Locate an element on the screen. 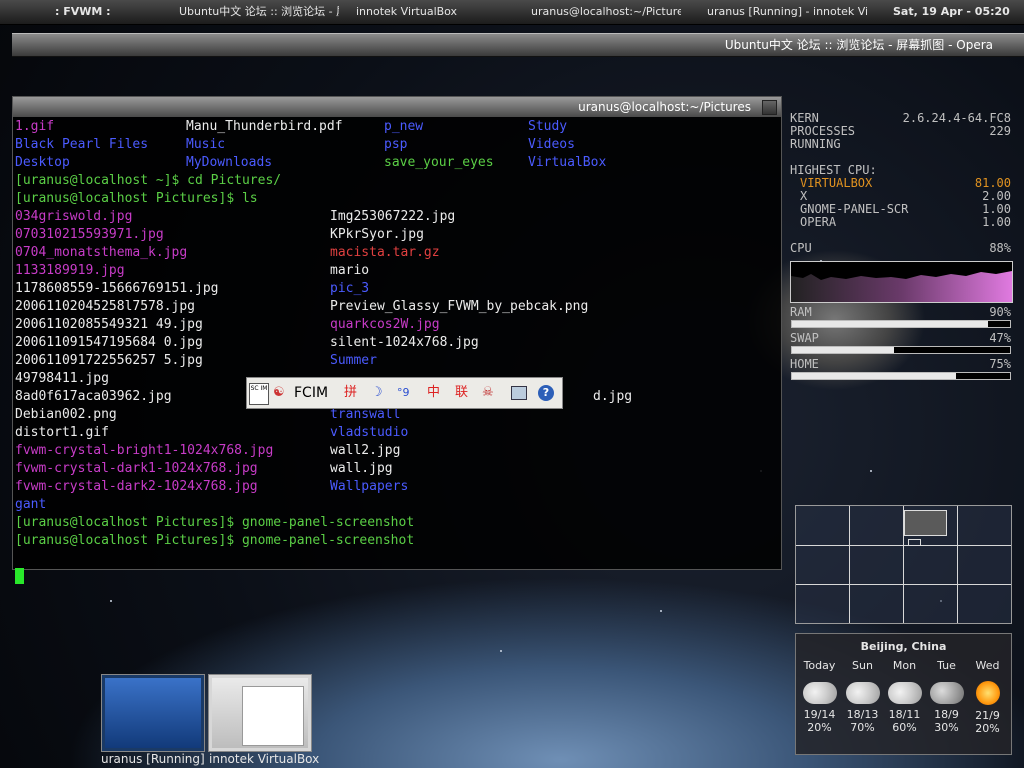 This screenshot has height=768, width=1024. input-method-bar: SC IM ☯ FCIM 拼 ☽ °9 中 联 ☠ ? is located at coordinates (404, 393).